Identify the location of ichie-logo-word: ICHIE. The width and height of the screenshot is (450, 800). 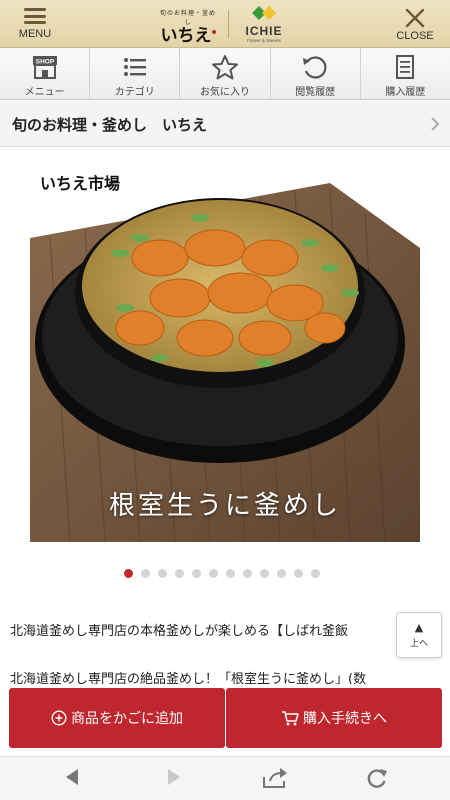
(264, 31).